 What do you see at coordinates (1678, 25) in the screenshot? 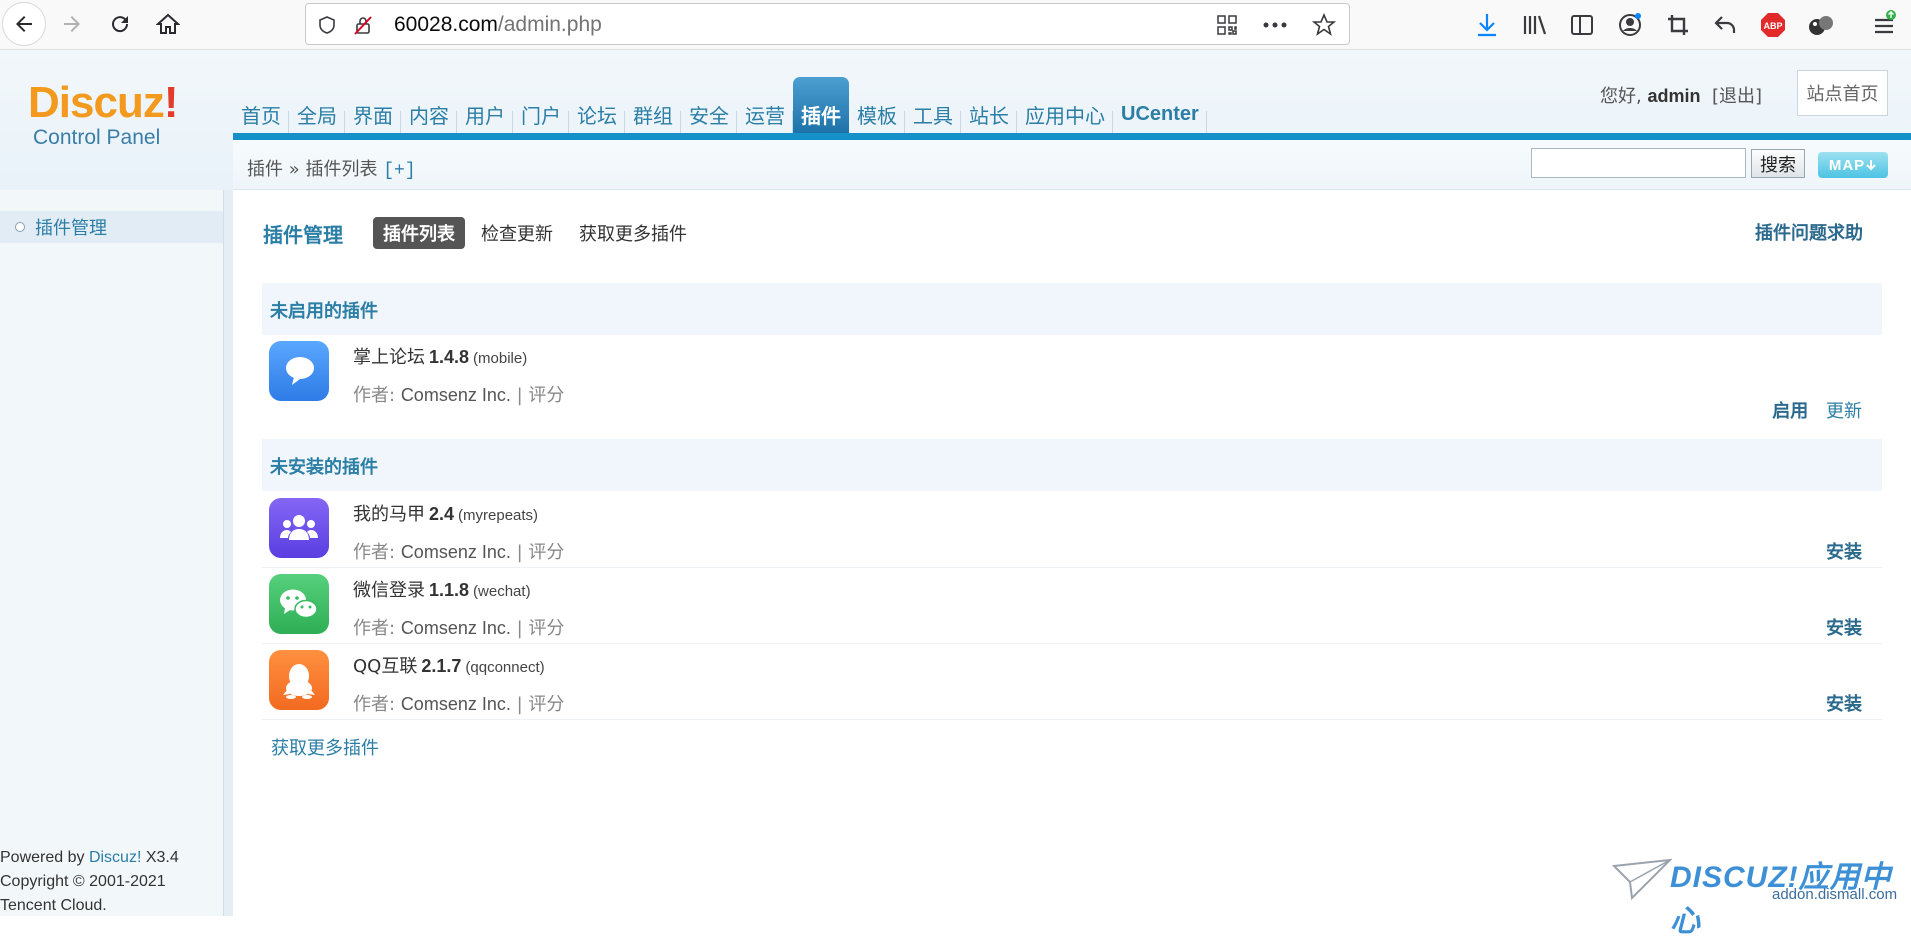
I see `crop-icon` at bounding box center [1678, 25].